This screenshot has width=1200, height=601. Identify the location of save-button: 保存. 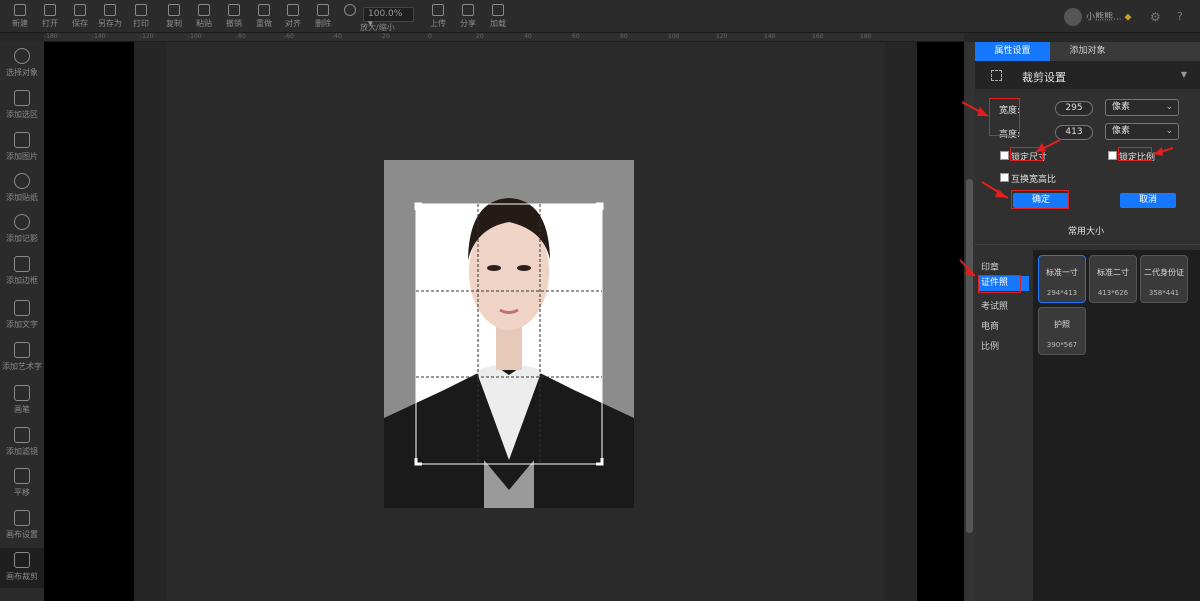
(80, 16).